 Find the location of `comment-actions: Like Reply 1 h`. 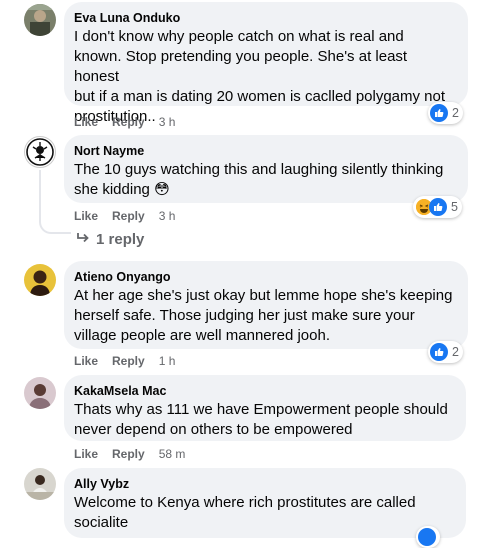

comment-actions: Like Reply 1 h is located at coordinates (124, 361).